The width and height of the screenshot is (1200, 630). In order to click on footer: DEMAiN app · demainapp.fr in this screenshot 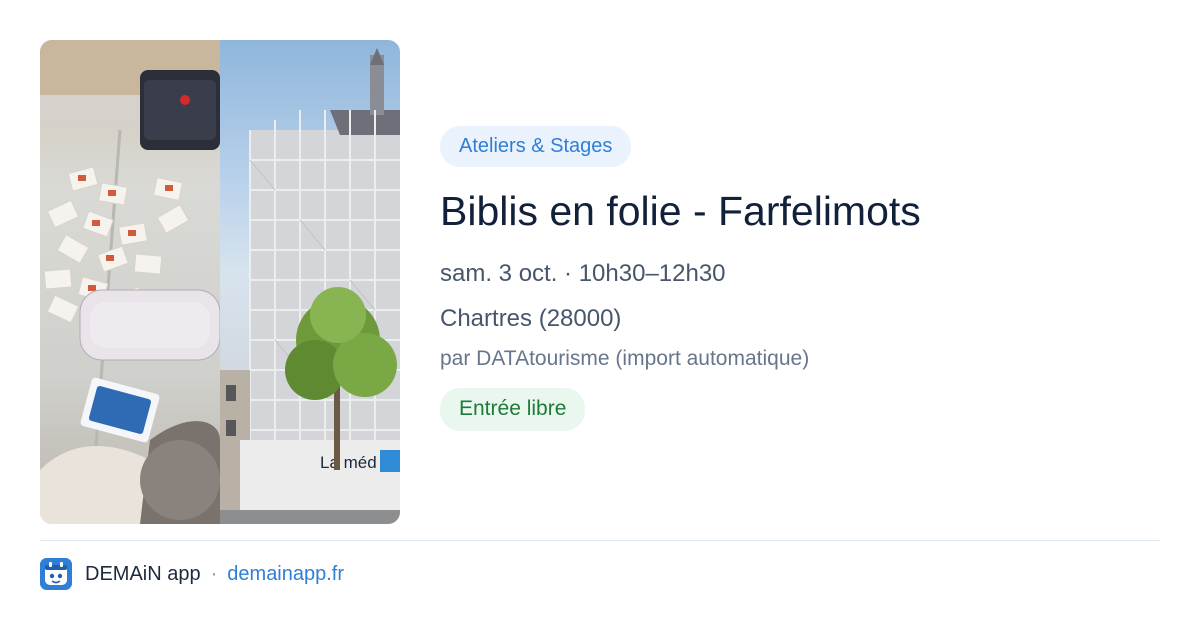, I will do `click(192, 574)`.